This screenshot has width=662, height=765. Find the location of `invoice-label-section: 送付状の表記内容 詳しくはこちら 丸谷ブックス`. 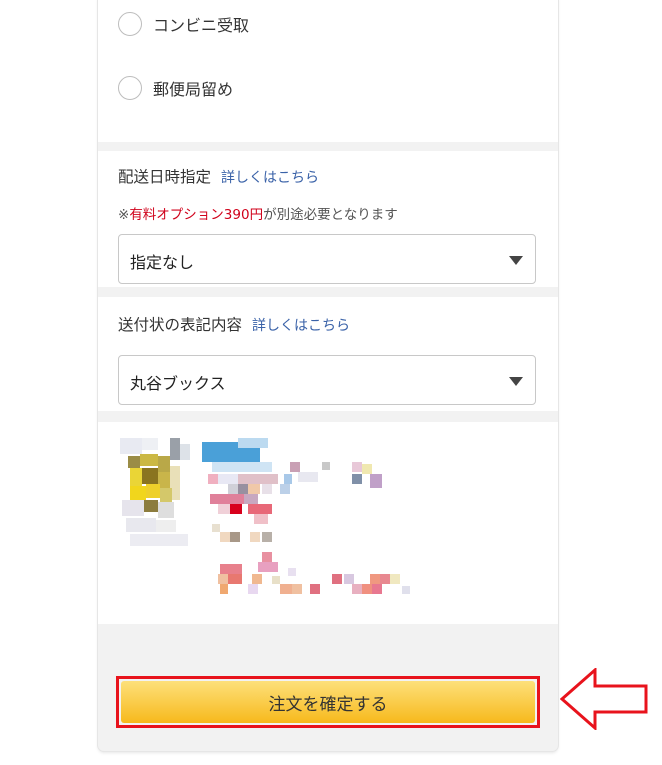

invoice-label-section: 送付状の表記内容 詳しくはこちら 丸谷ブックス is located at coordinates (328, 354).